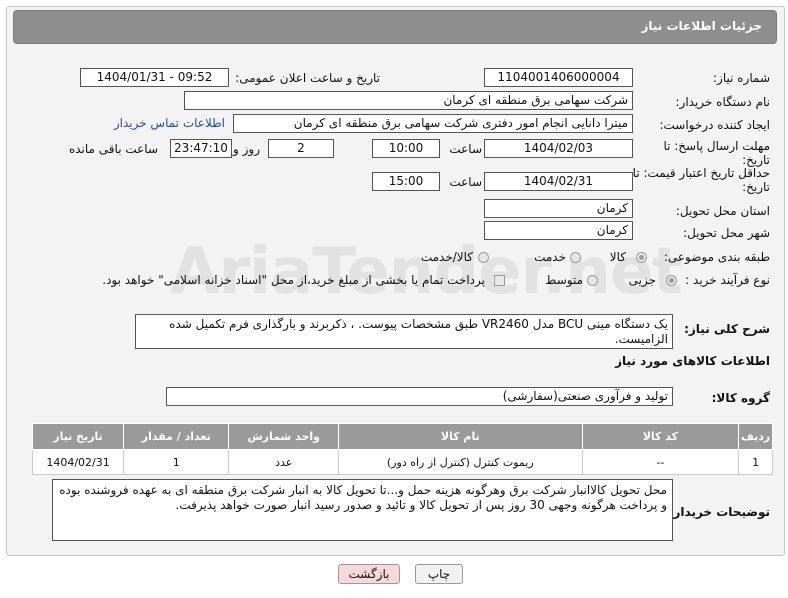 Image resolution: width=788 pixels, height=598 pixels. I want to click on cell-item-code: --, so click(660, 462).